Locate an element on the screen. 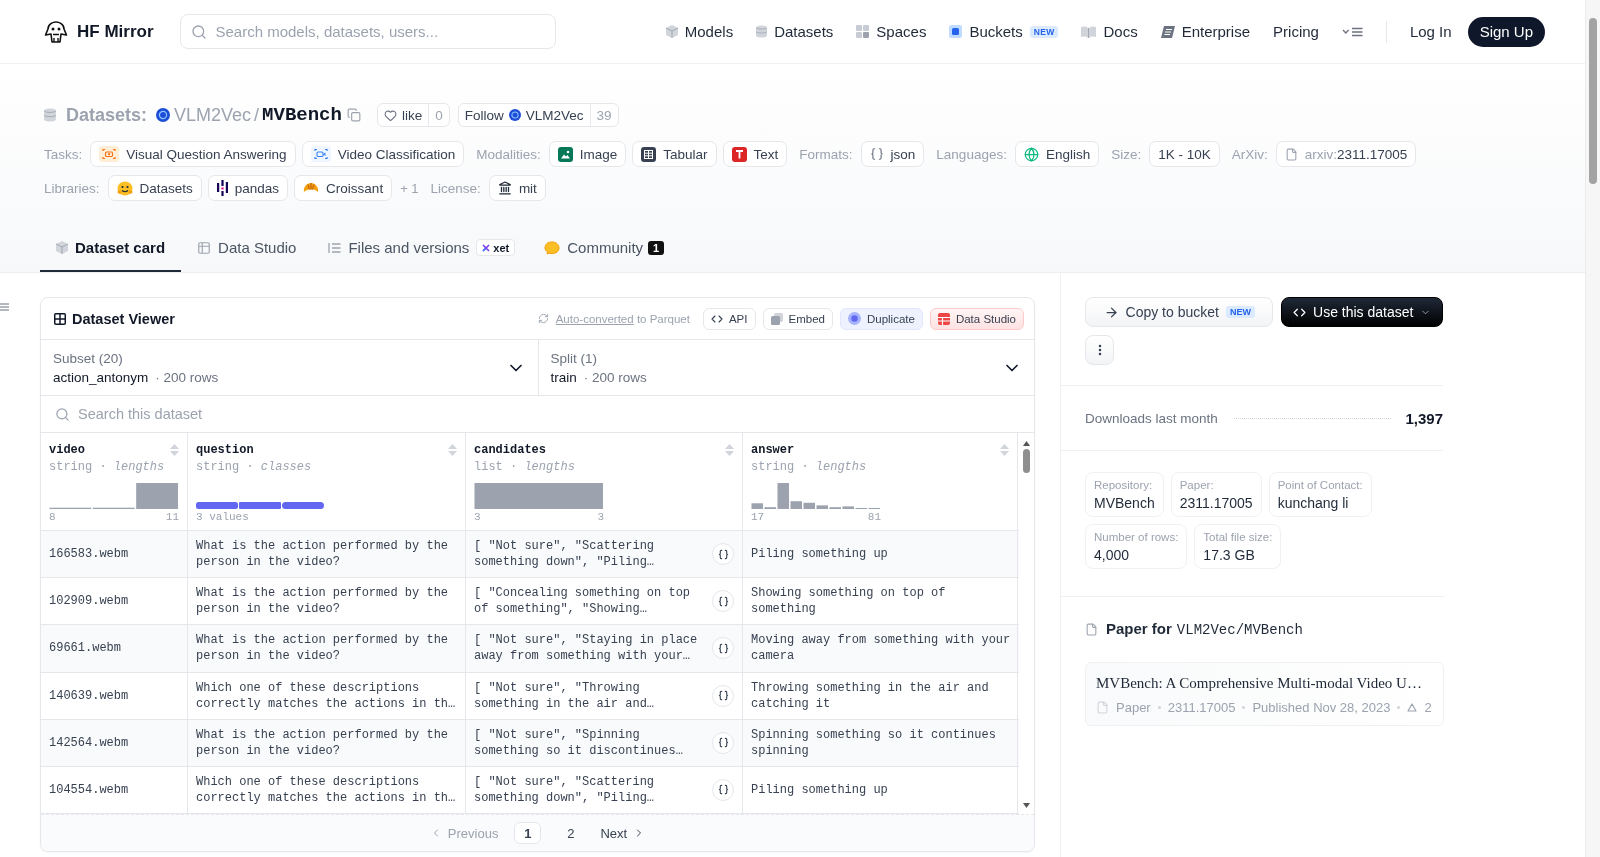 This screenshot has height=857, width=1600. logo-icon is located at coordinates (56, 31).